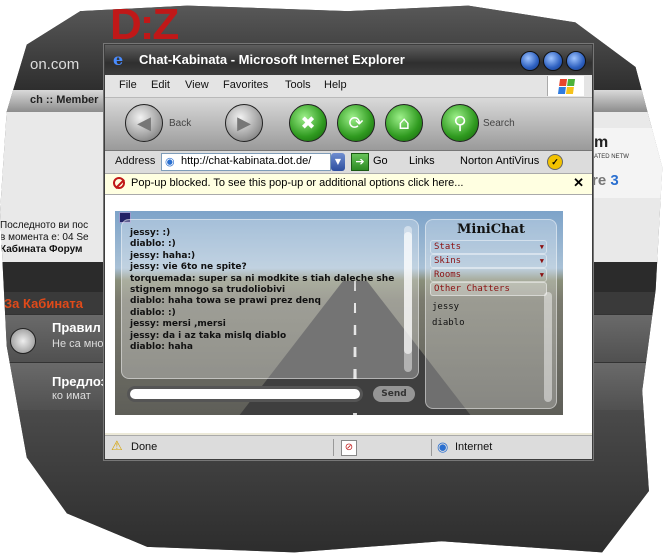 The width and height of the screenshot is (669, 558). I want to click on status-bar: ⚠ Done ⊘ ◉ Internet, so click(348, 447).